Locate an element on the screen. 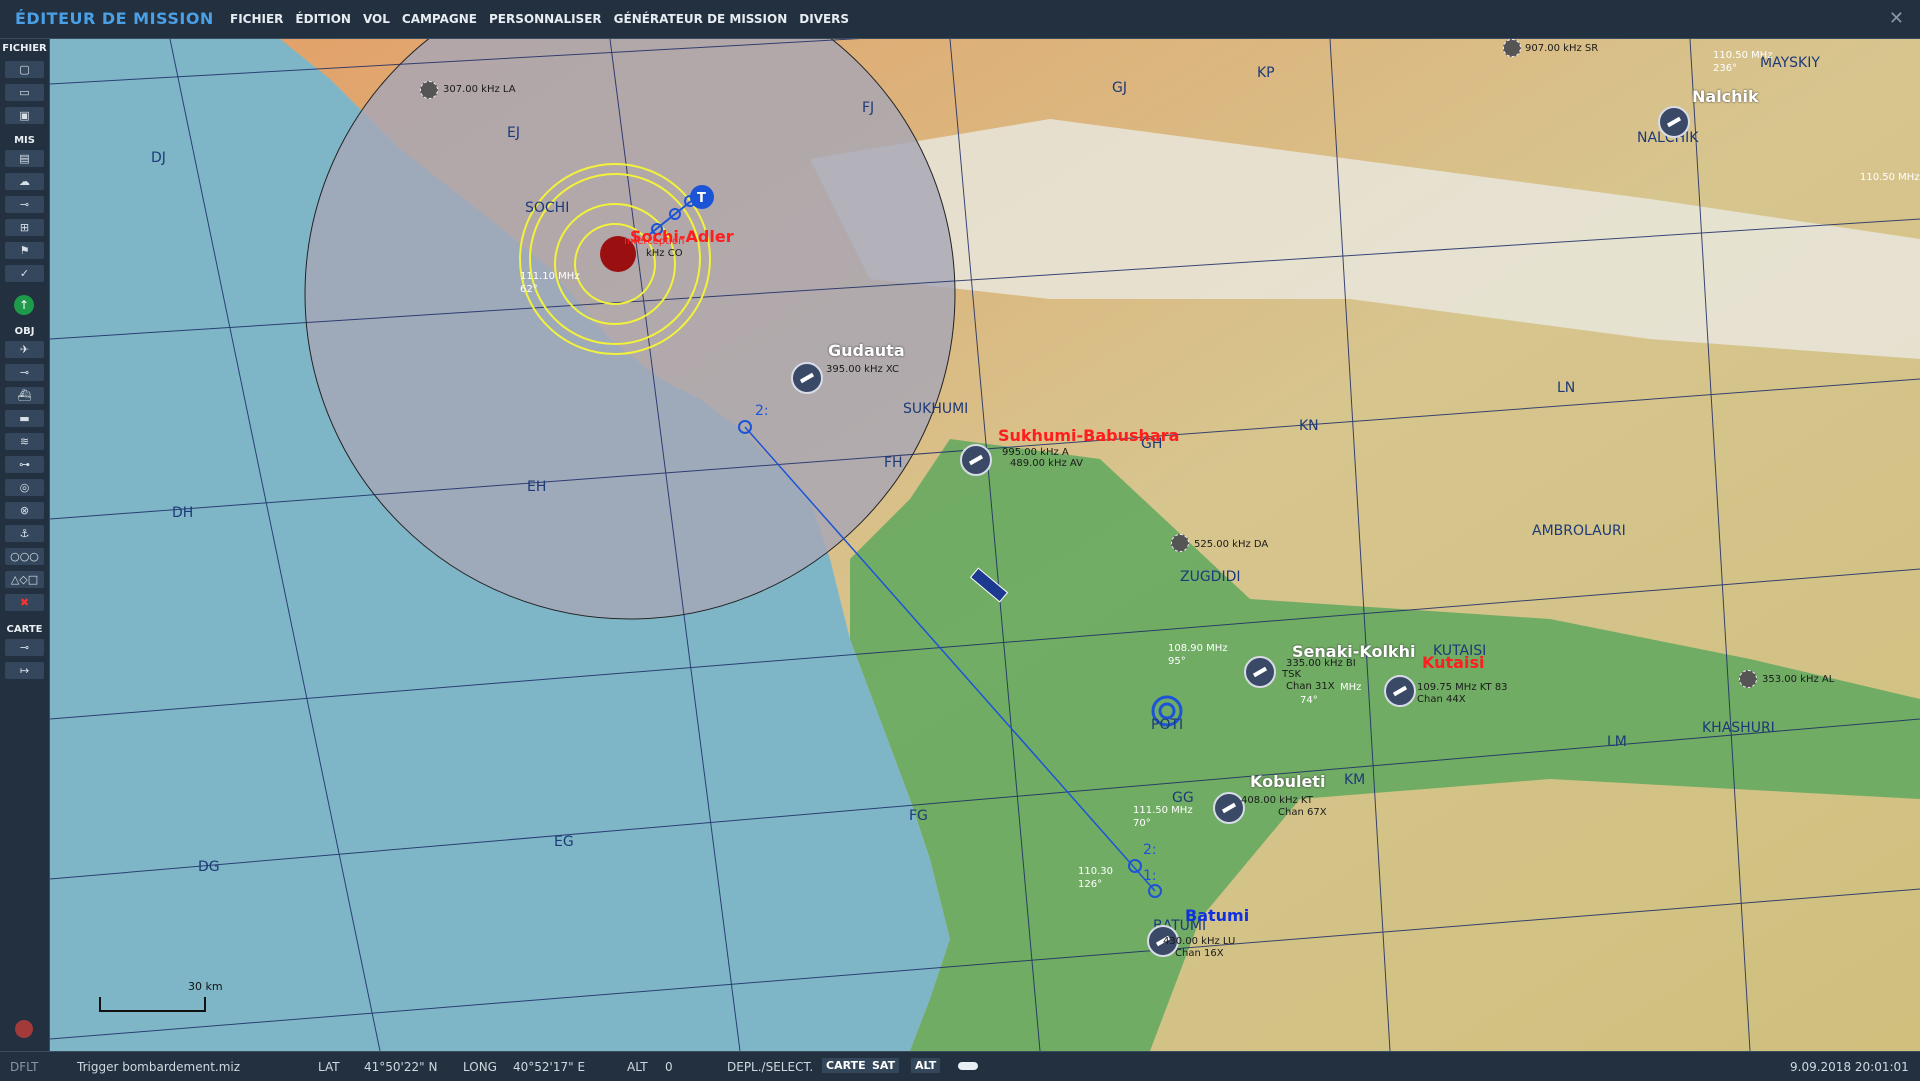 The width and height of the screenshot is (1920, 1081). freq-kutaisi-mhz: MHz is located at coordinates (1351, 687).